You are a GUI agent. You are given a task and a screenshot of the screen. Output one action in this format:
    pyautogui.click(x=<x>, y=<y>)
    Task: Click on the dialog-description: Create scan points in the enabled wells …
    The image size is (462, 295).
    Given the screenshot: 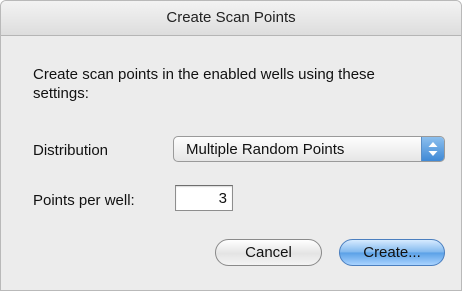 What is the action you would take?
    pyautogui.click(x=204, y=84)
    